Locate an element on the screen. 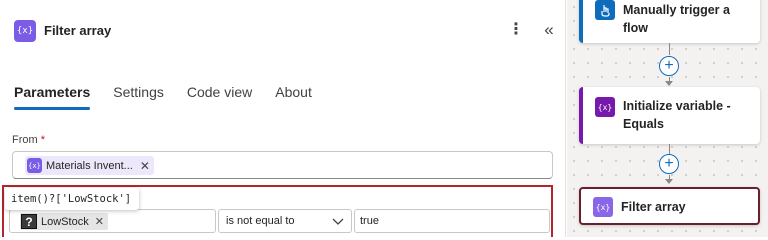  hand-touch-icon is located at coordinates (605, 10).